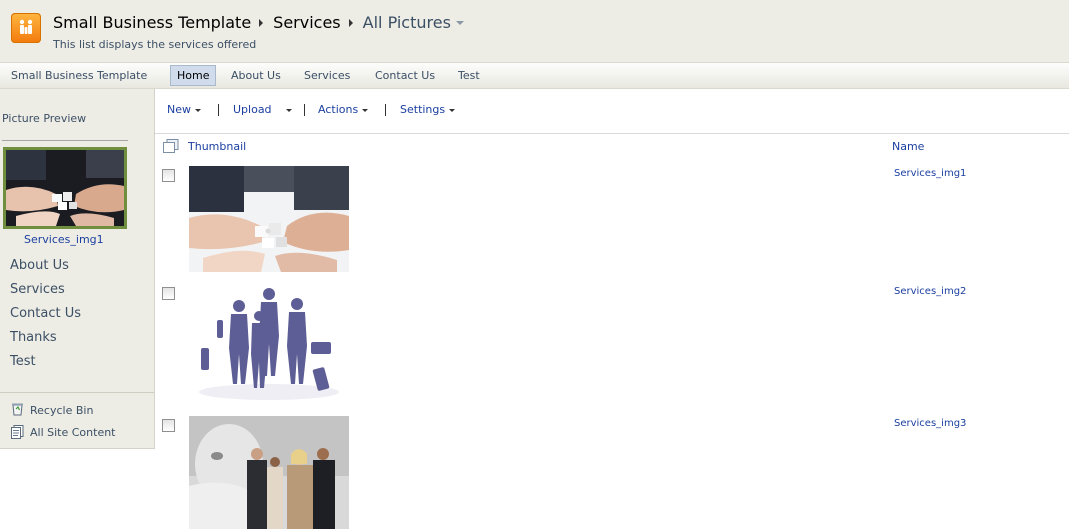  What do you see at coordinates (17, 432) in the screenshot?
I see `all-site-content-icon` at bounding box center [17, 432].